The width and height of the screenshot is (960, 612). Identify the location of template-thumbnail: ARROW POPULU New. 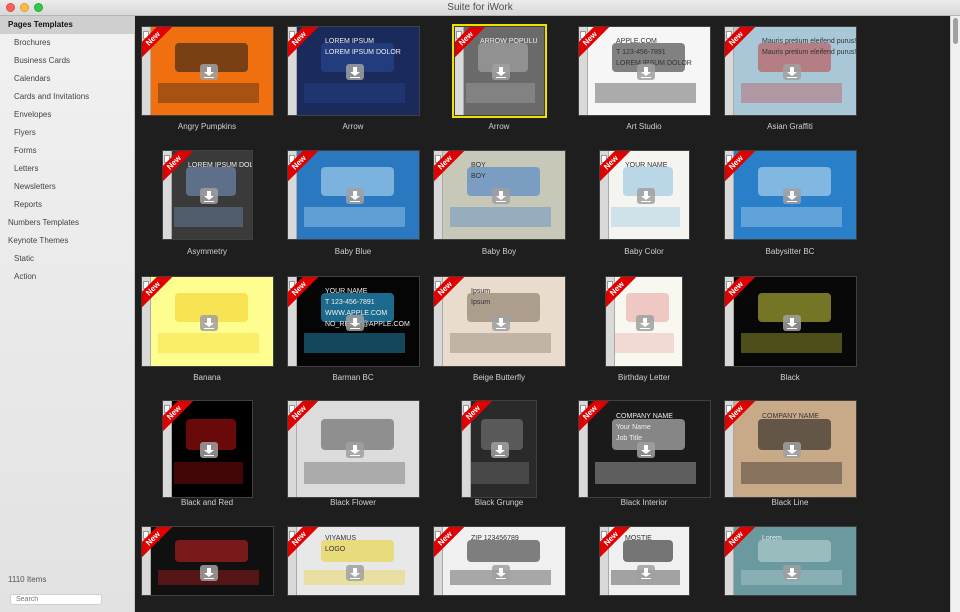
(499, 71).